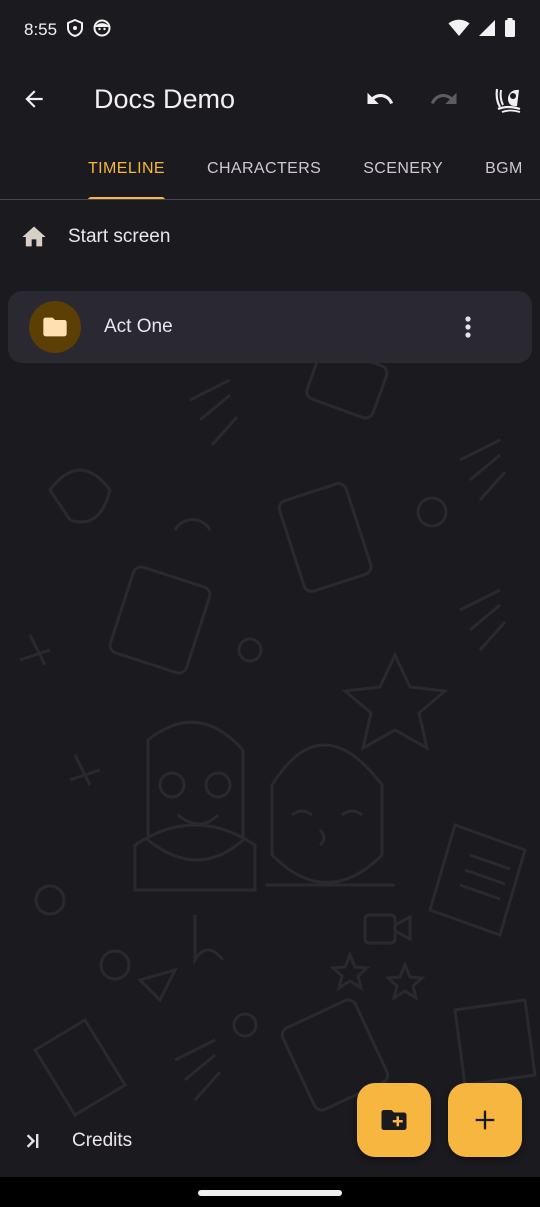  Describe the element at coordinates (119, 236) in the screenshot. I see `start-screen-label: Start screen` at that location.